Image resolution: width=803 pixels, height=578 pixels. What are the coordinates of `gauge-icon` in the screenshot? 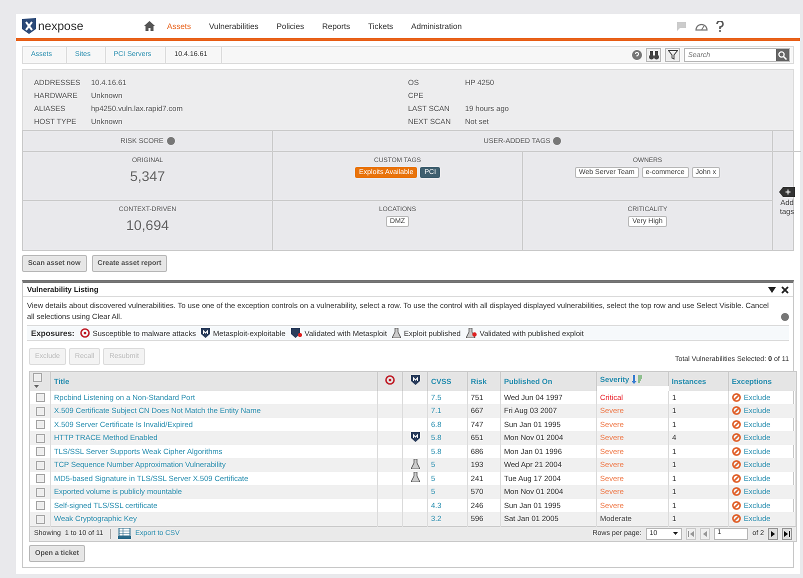 It's located at (701, 26).